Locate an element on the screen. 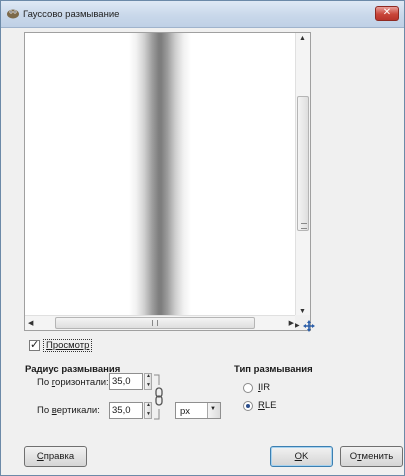  horizontal-label: По горизонтали: is located at coordinates (73, 382).